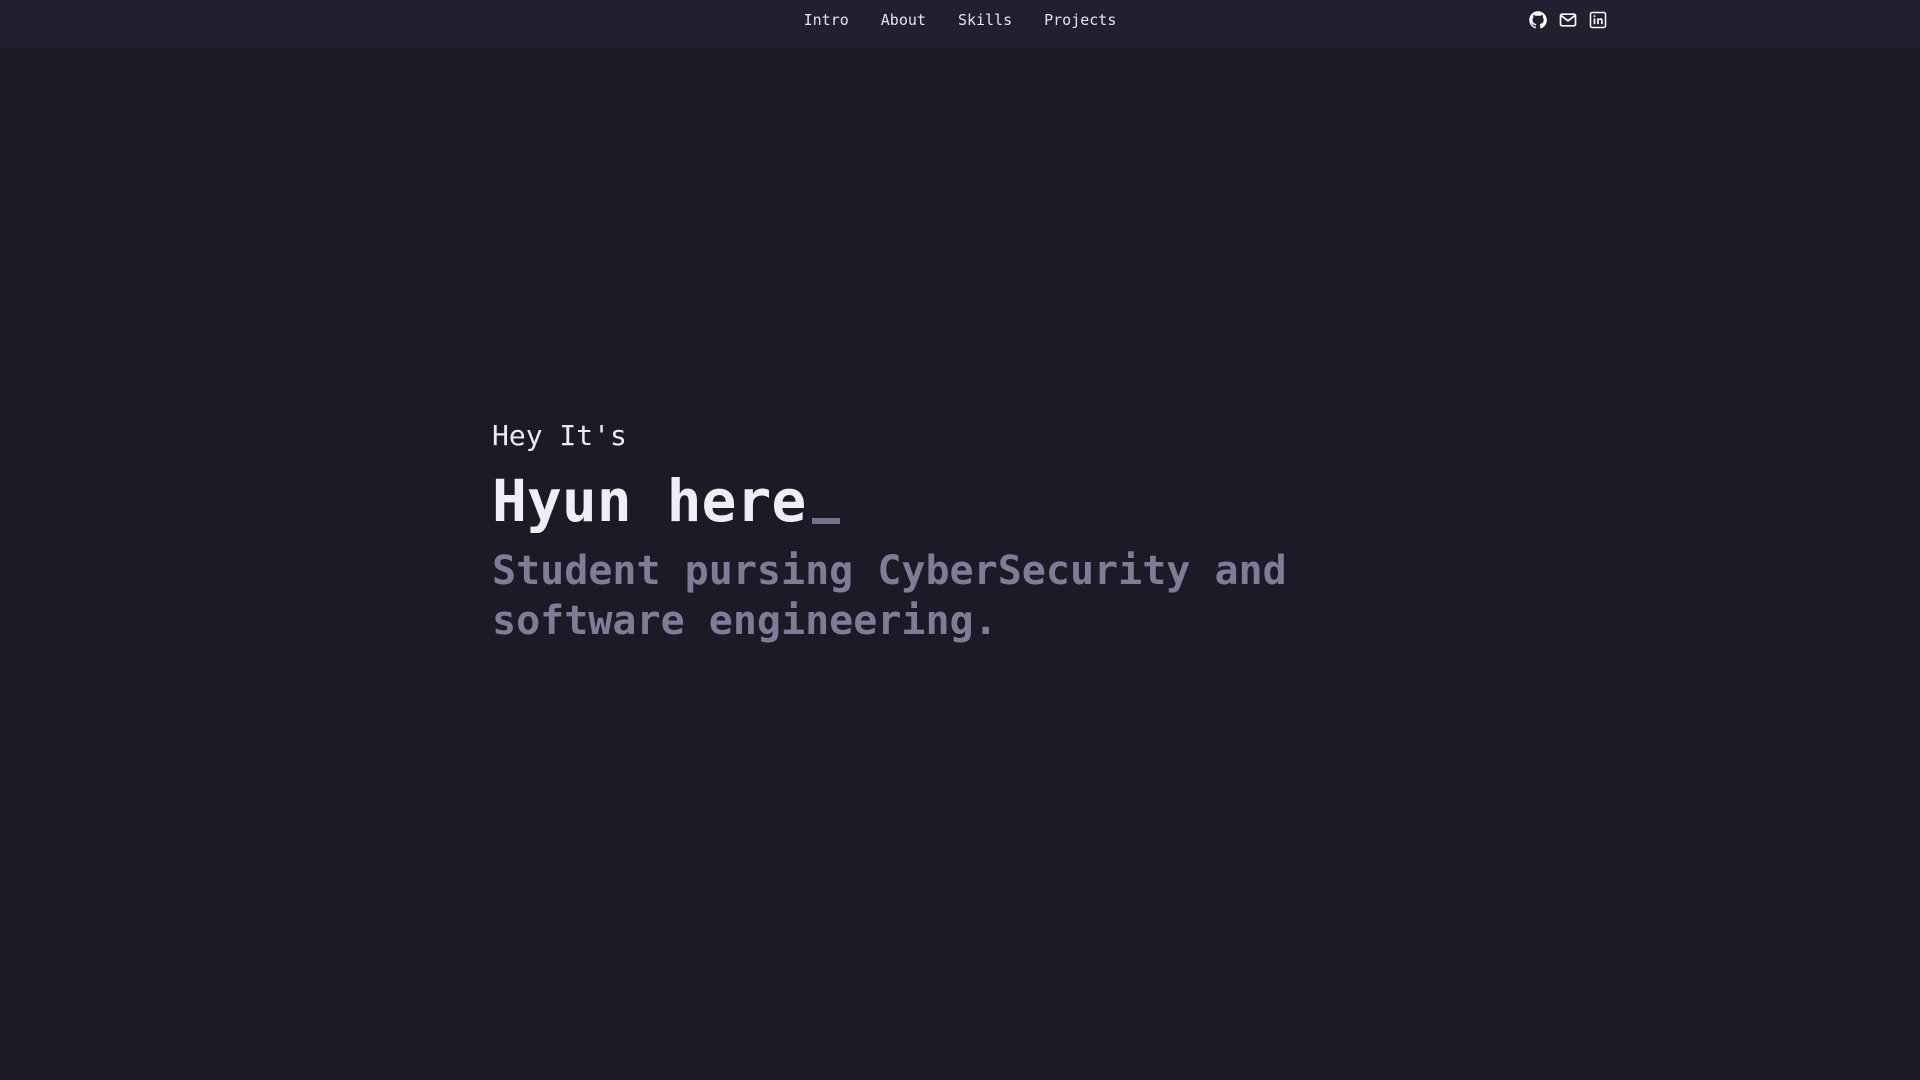  I want to click on hero-name: Hyun here, so click(649, 501).